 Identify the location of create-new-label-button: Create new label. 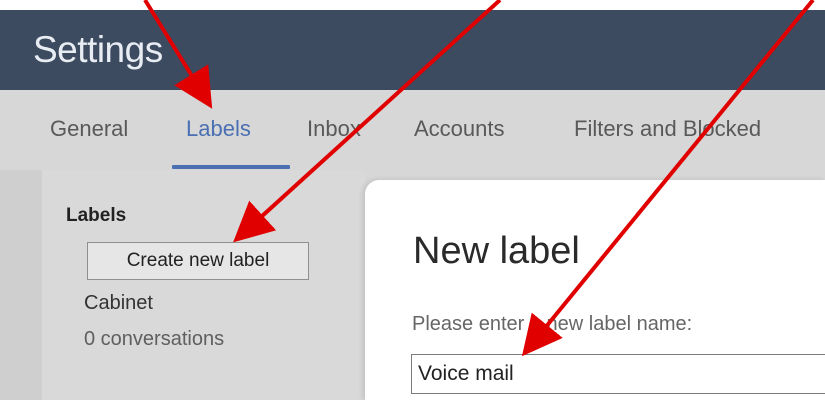
(198, 261).